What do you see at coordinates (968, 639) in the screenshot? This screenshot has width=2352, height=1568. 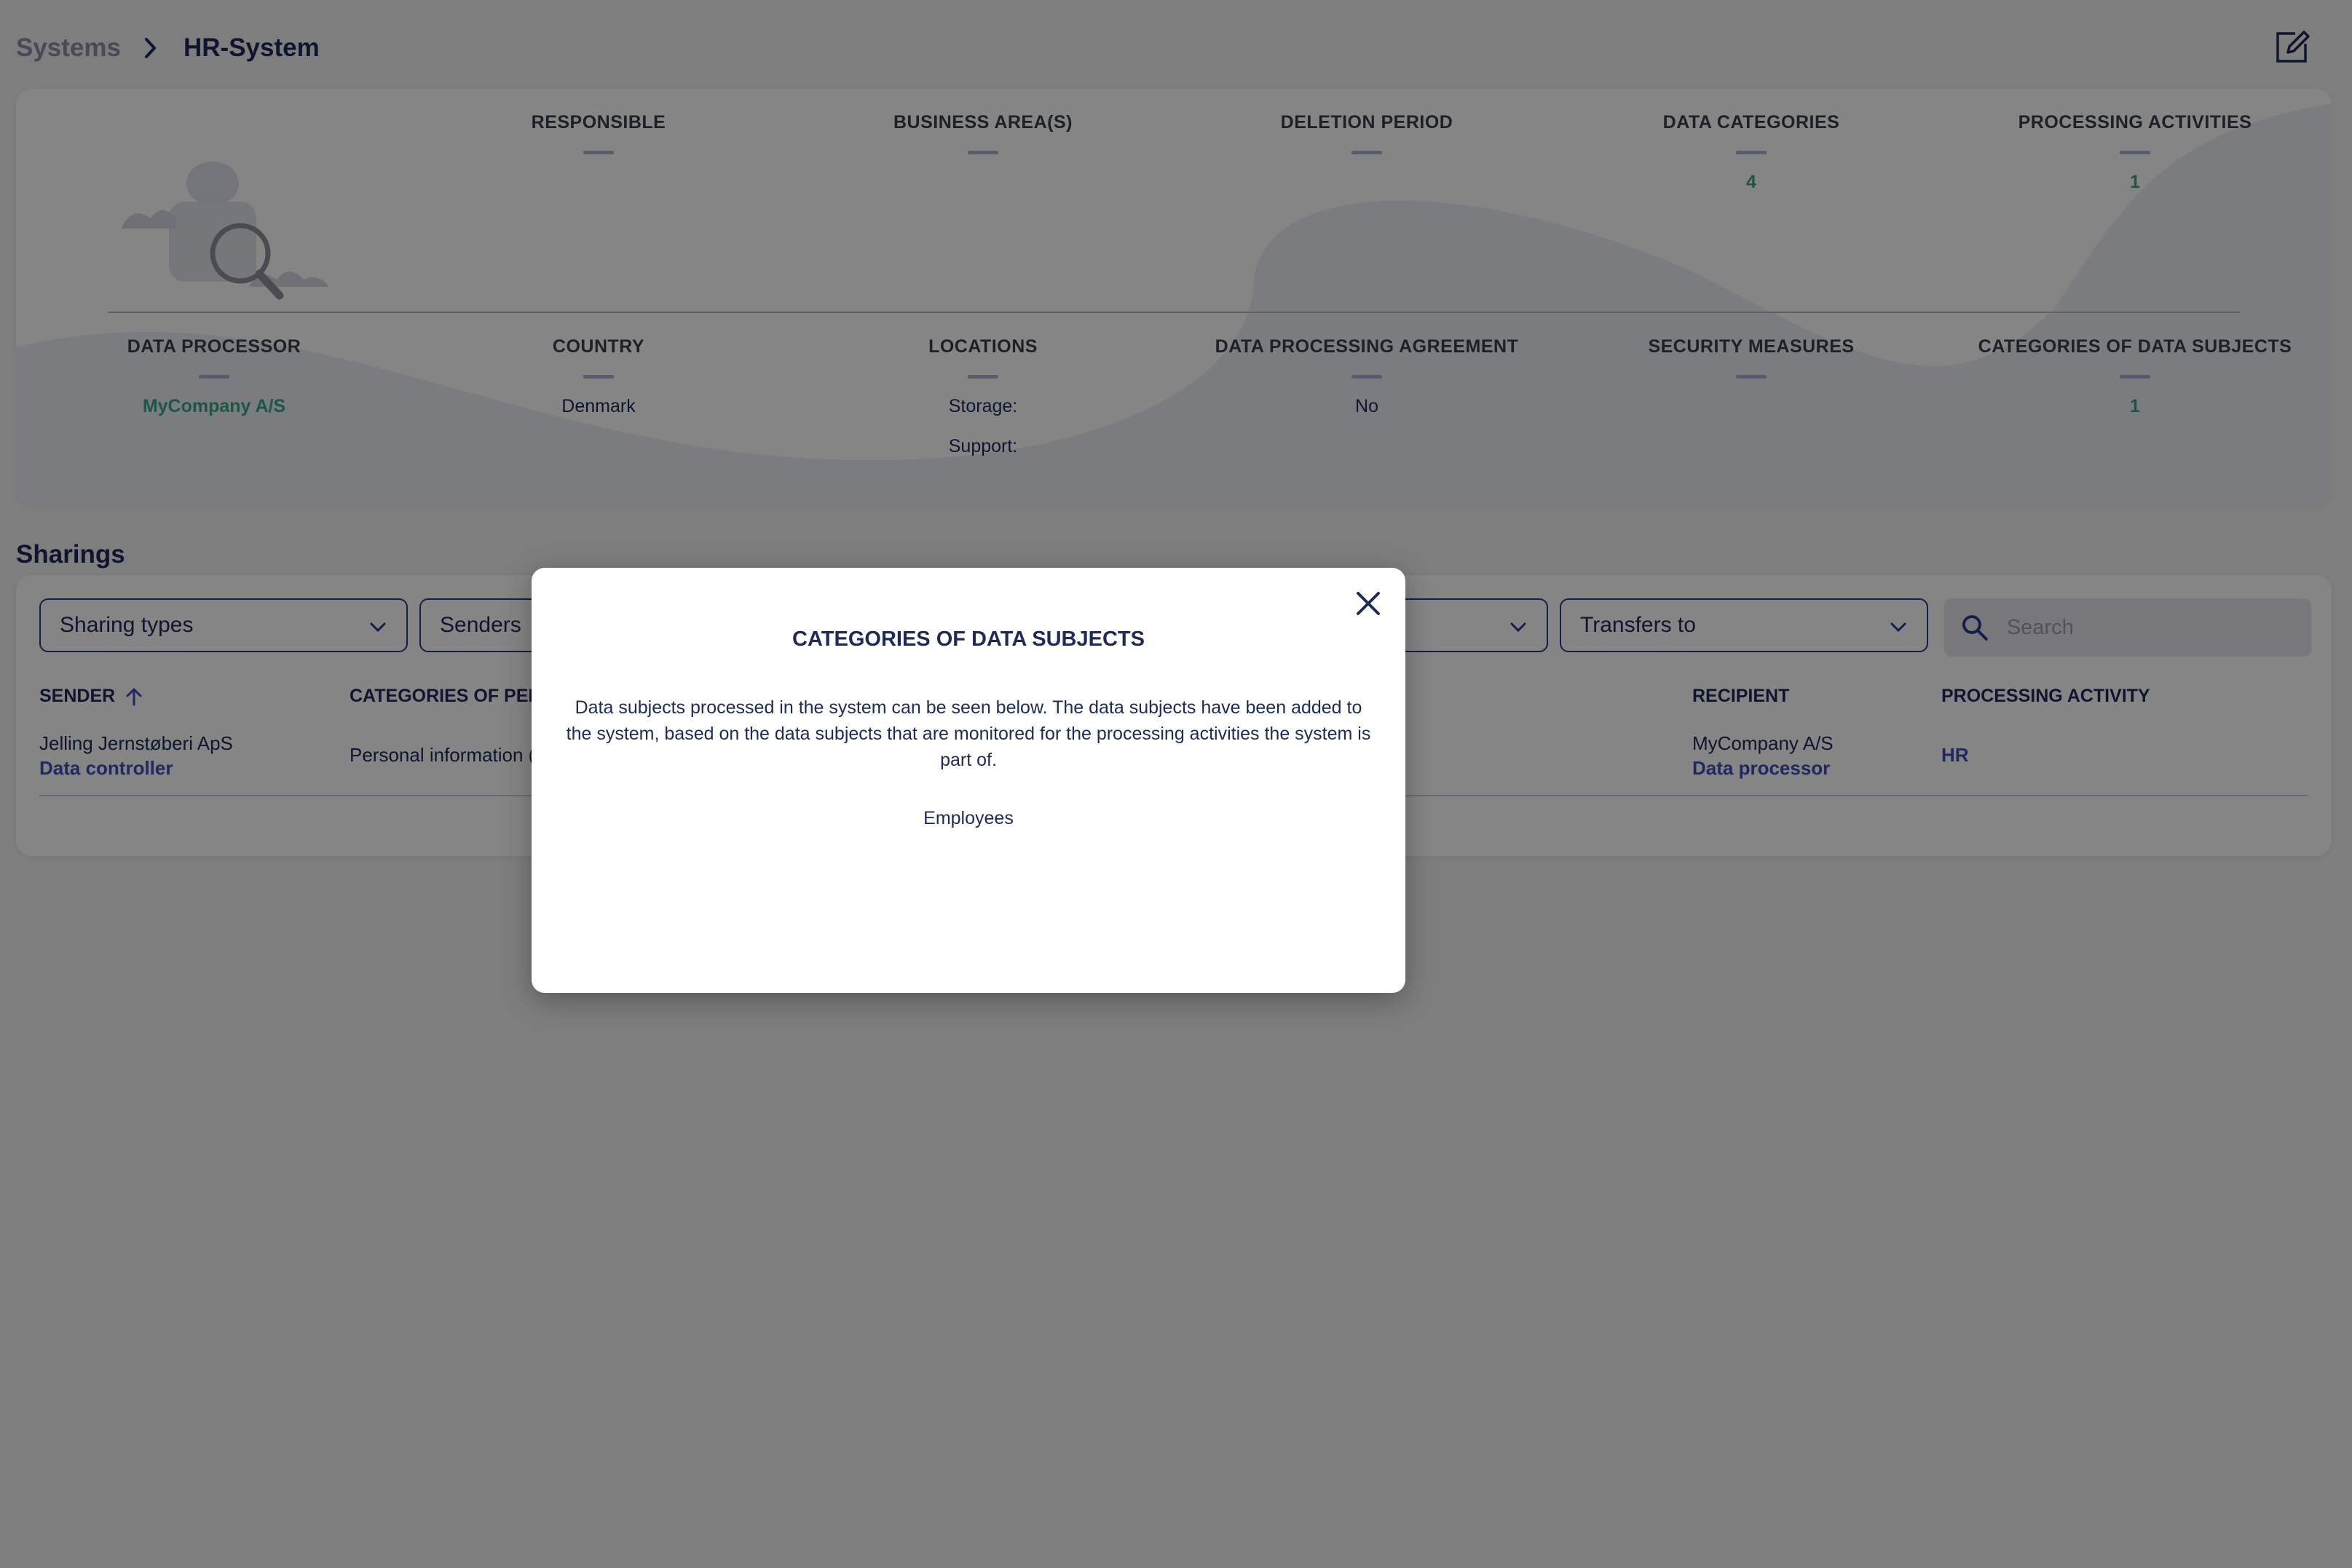 I see `modal-title: CATEGORIES OF DATA SUBJECTS` at bounding box center [968, 639].